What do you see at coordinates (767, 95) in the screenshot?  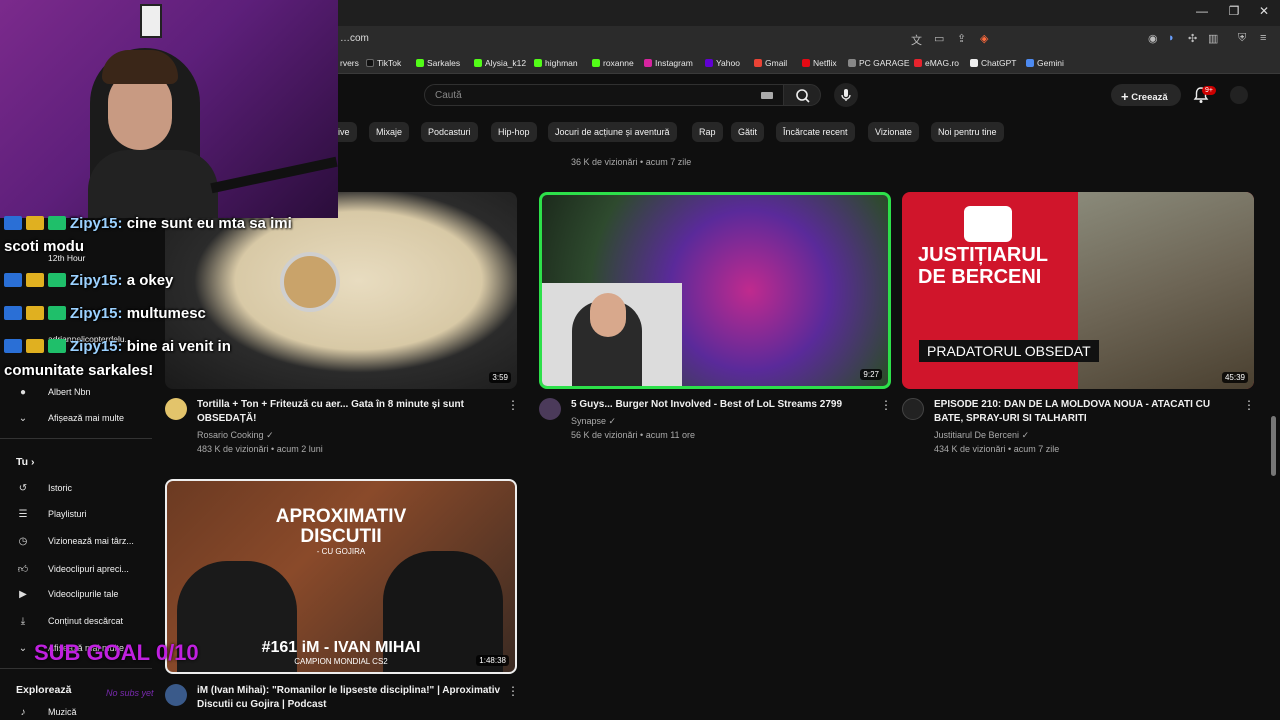 I see `keyboard-icon` at bounding box center [767, 95].